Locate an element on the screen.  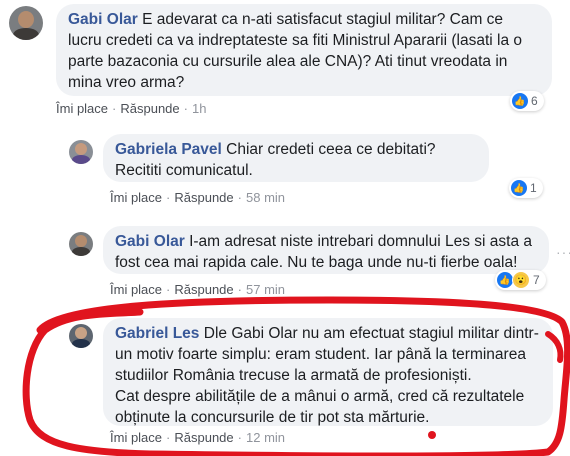
comment-time: 57 min is located at coordinates (265, 289).